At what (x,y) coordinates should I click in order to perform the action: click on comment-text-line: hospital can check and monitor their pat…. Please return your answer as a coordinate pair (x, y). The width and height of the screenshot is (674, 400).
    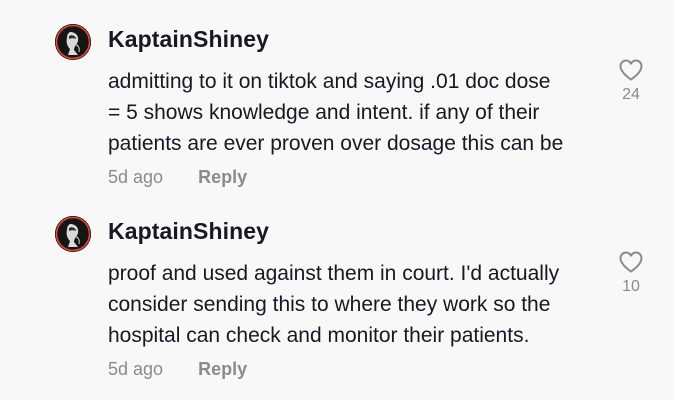
    Looking at the image, I should click on (319, 335).